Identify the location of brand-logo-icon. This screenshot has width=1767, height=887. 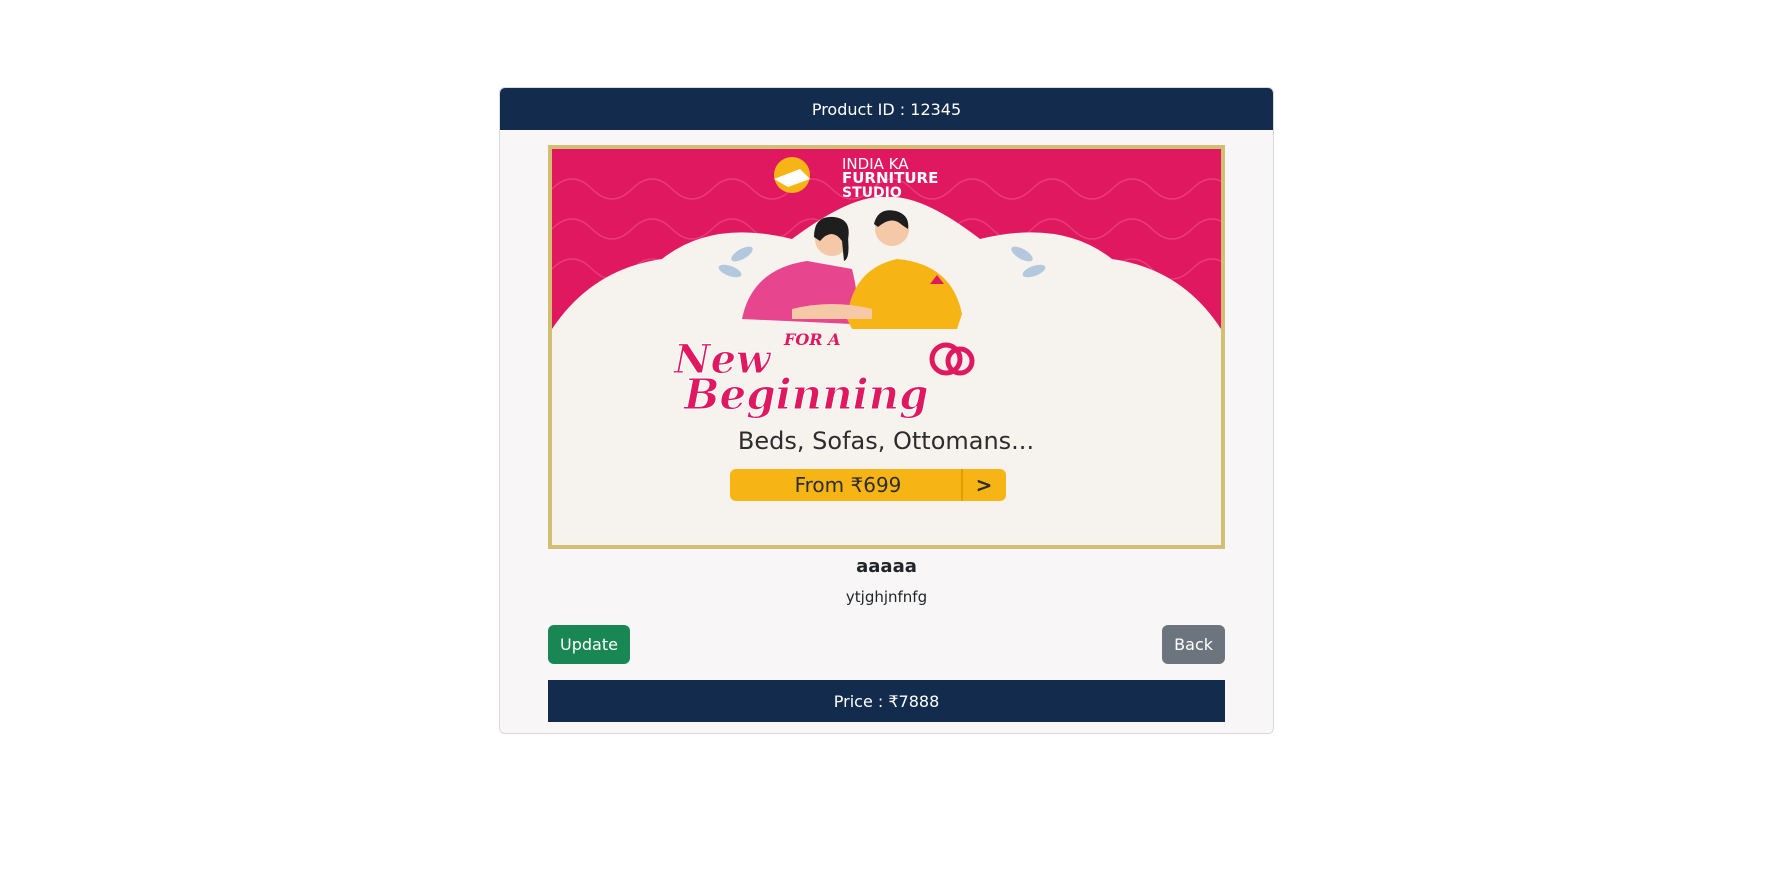
(792, 175).